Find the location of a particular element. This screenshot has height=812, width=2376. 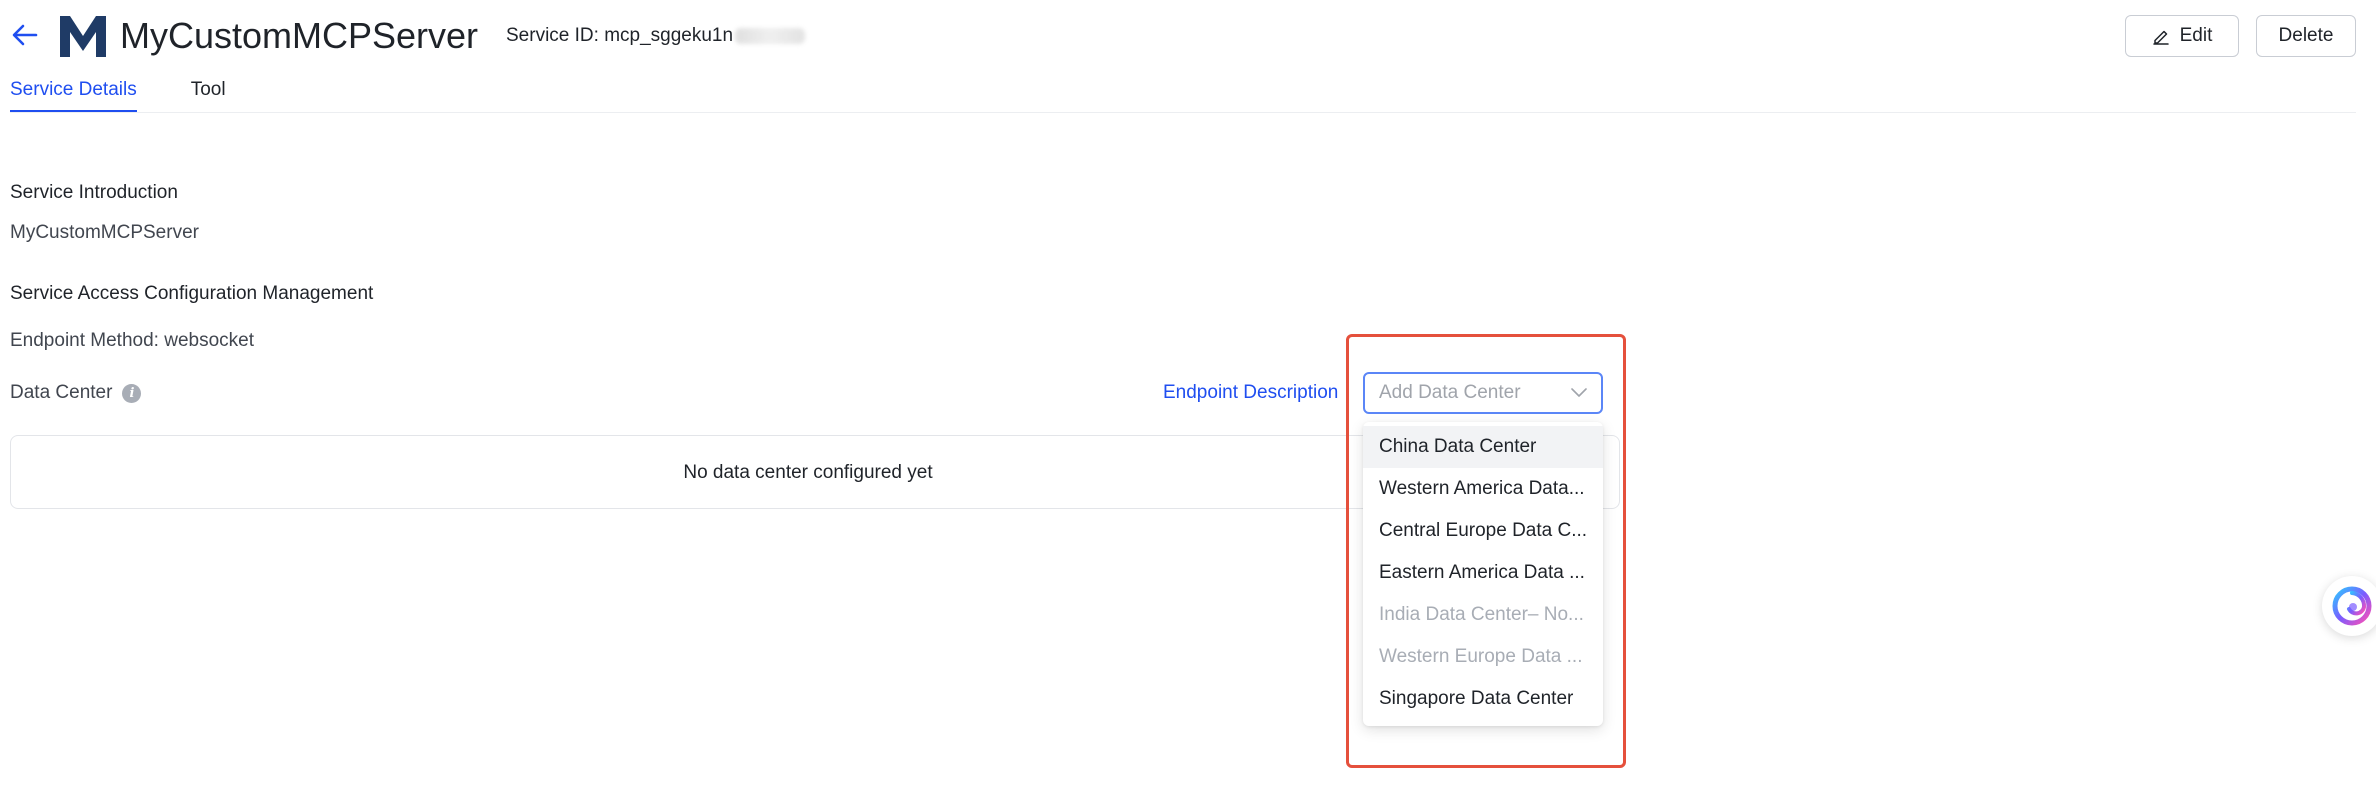

endpoint-method: Endpoint Method: websocket is located at coordinates (132, 340).